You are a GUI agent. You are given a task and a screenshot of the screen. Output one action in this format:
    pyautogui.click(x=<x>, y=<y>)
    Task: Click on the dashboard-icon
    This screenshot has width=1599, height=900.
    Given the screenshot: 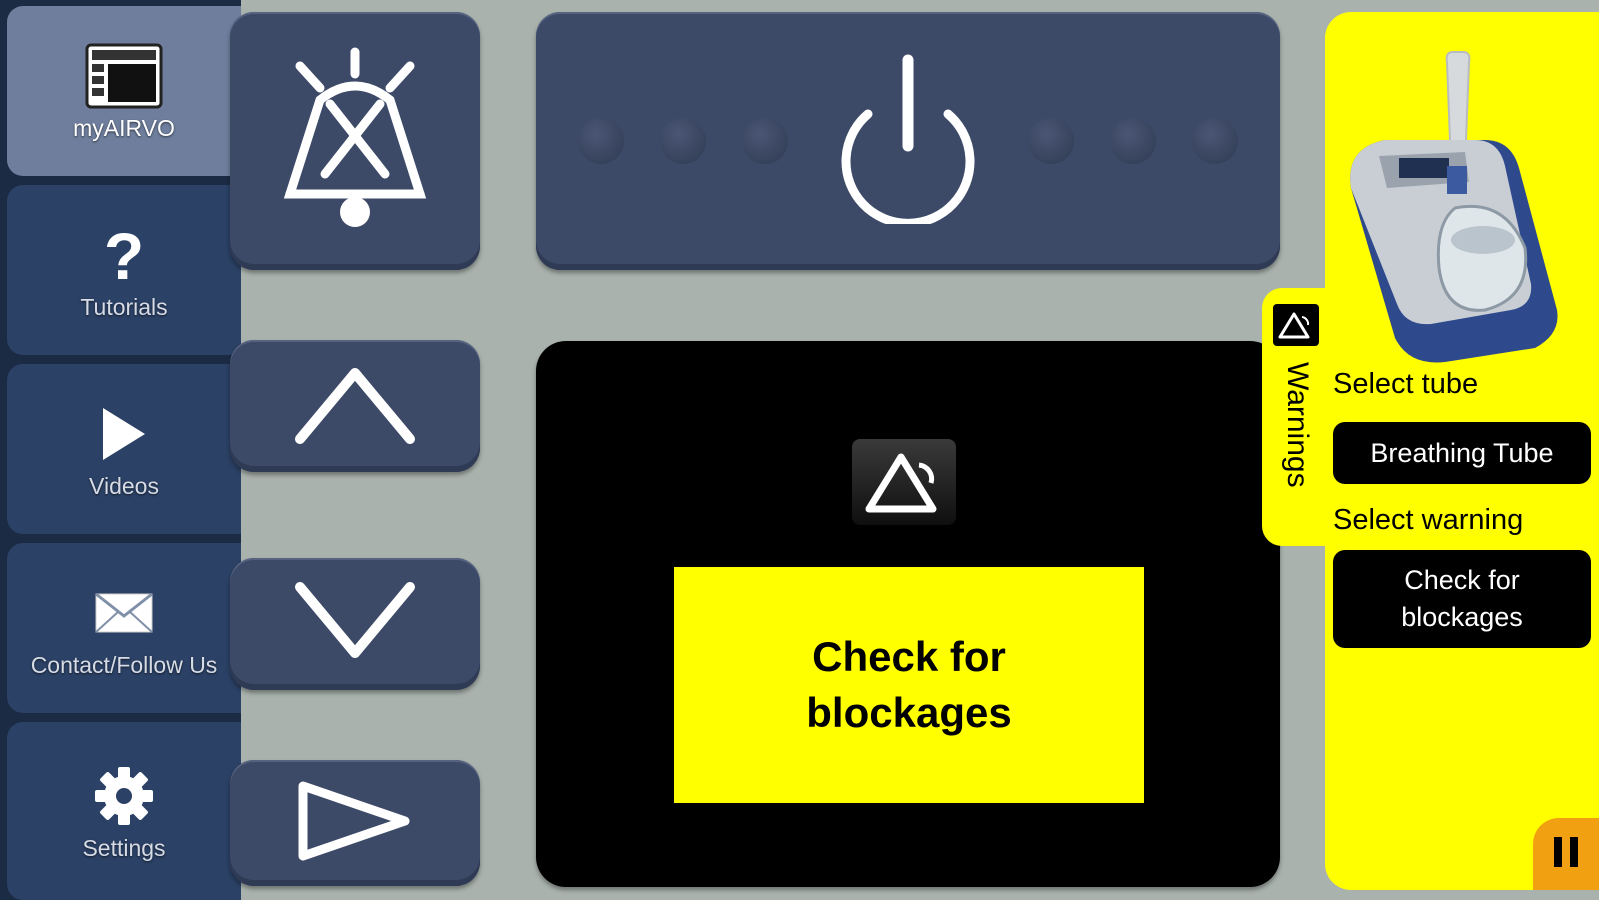 What is the action you would take?
    pyautogui.click(x=124, y=76)
    